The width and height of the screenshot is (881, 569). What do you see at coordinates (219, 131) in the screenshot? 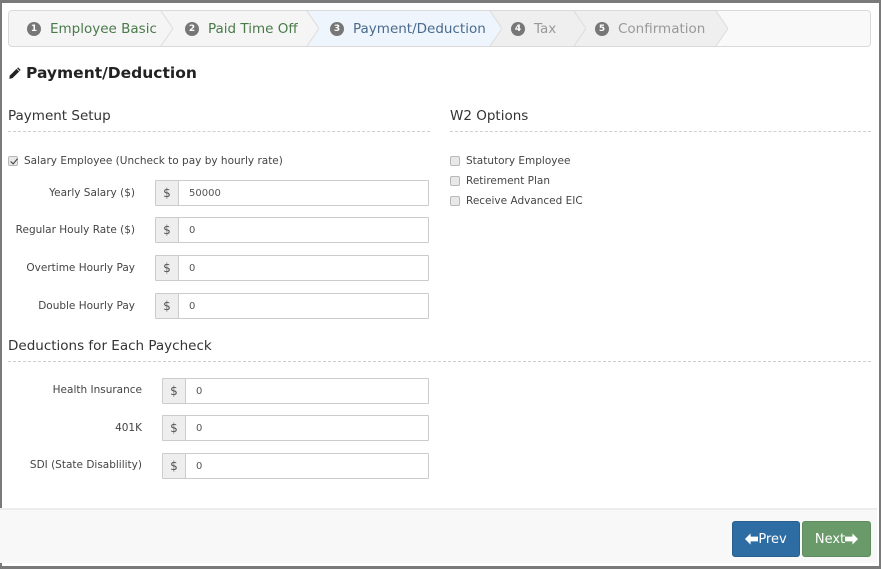
I see `payment-setup-divider` at bounding box center [219, 131].